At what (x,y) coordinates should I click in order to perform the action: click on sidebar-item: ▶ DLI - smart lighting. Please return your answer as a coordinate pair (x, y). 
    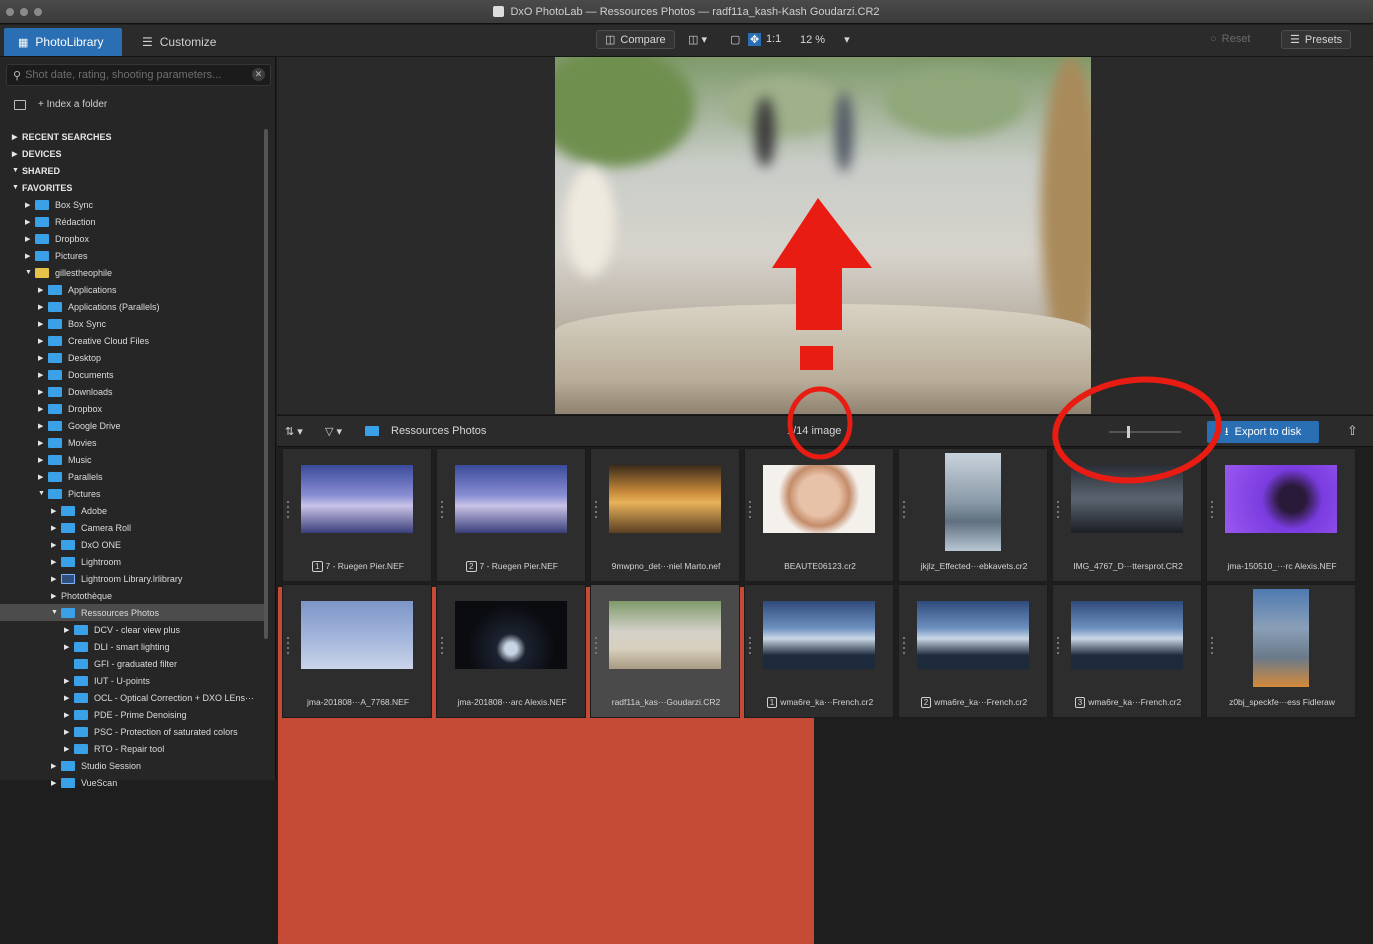
    Looking at the image, I should click on (134, 646).